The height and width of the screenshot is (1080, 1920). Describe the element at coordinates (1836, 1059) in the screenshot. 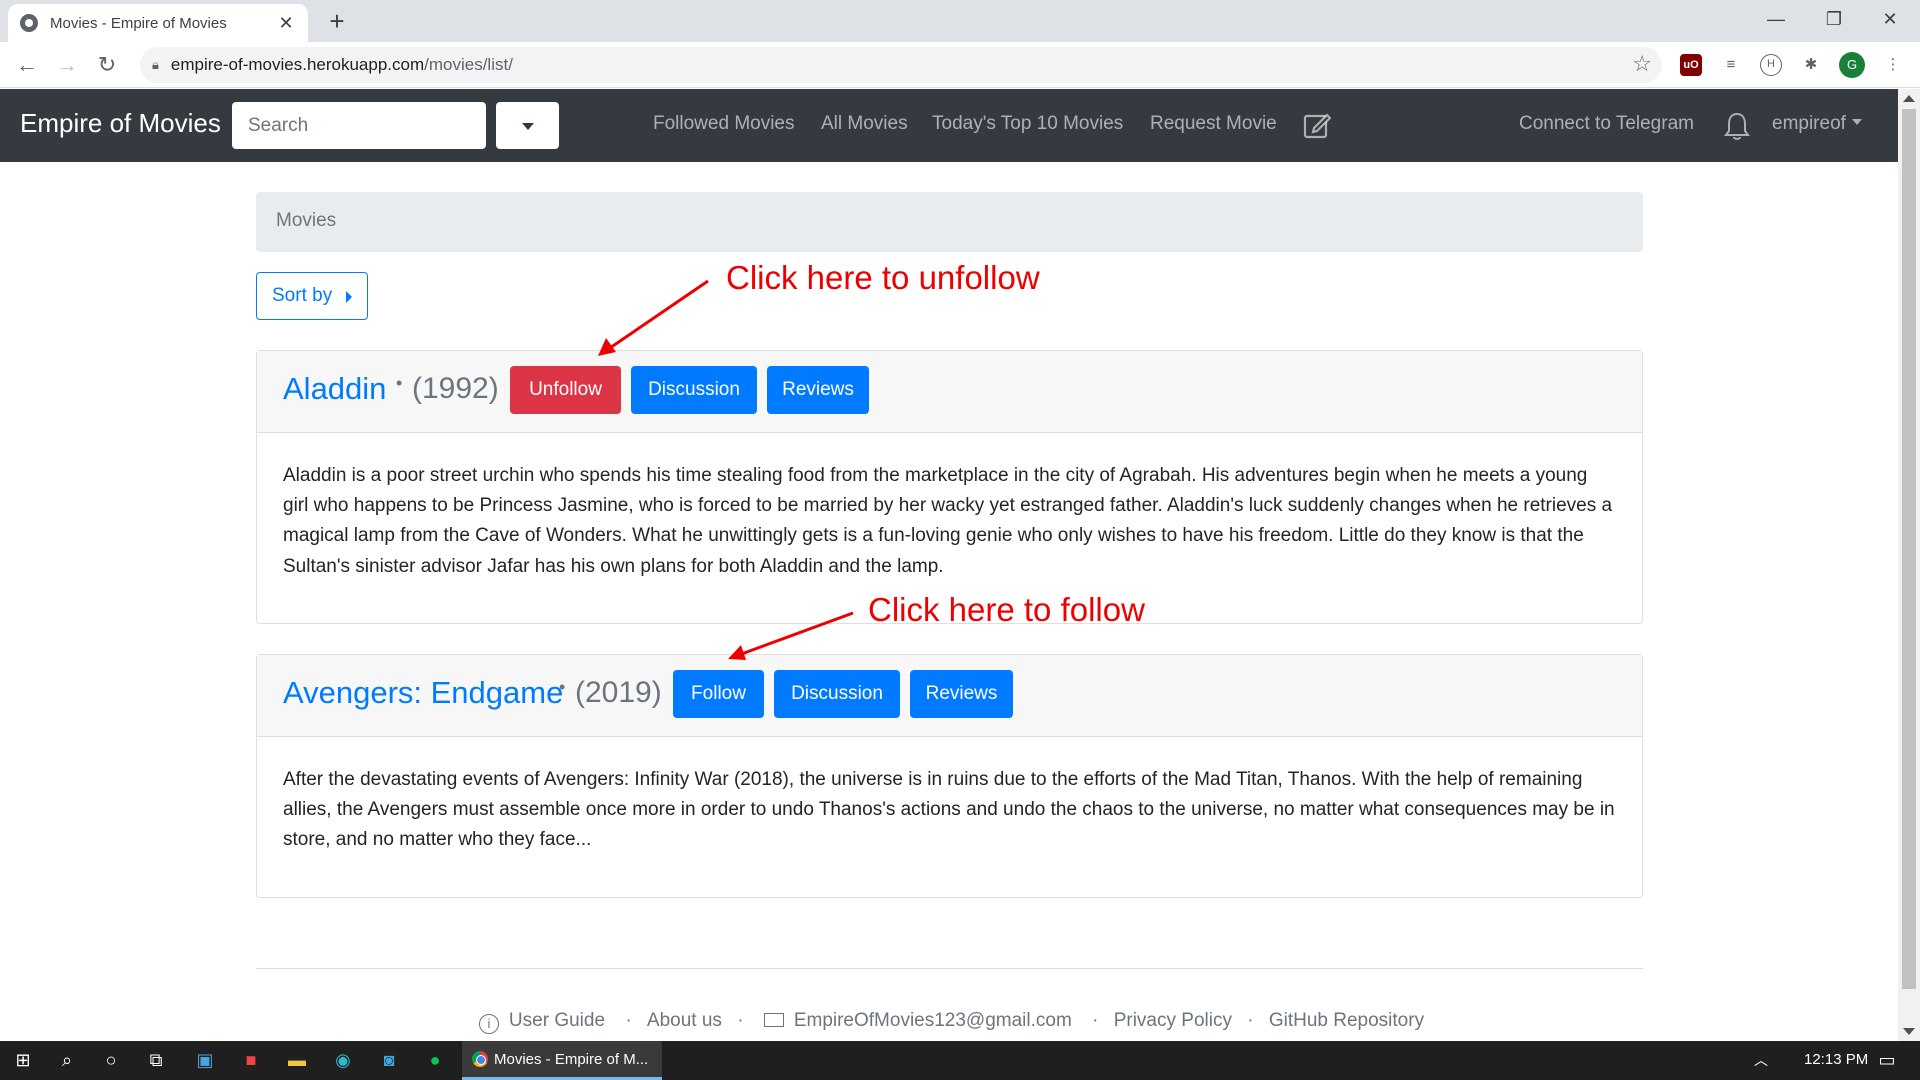

I see `clock: 12:13 PM` at that location.